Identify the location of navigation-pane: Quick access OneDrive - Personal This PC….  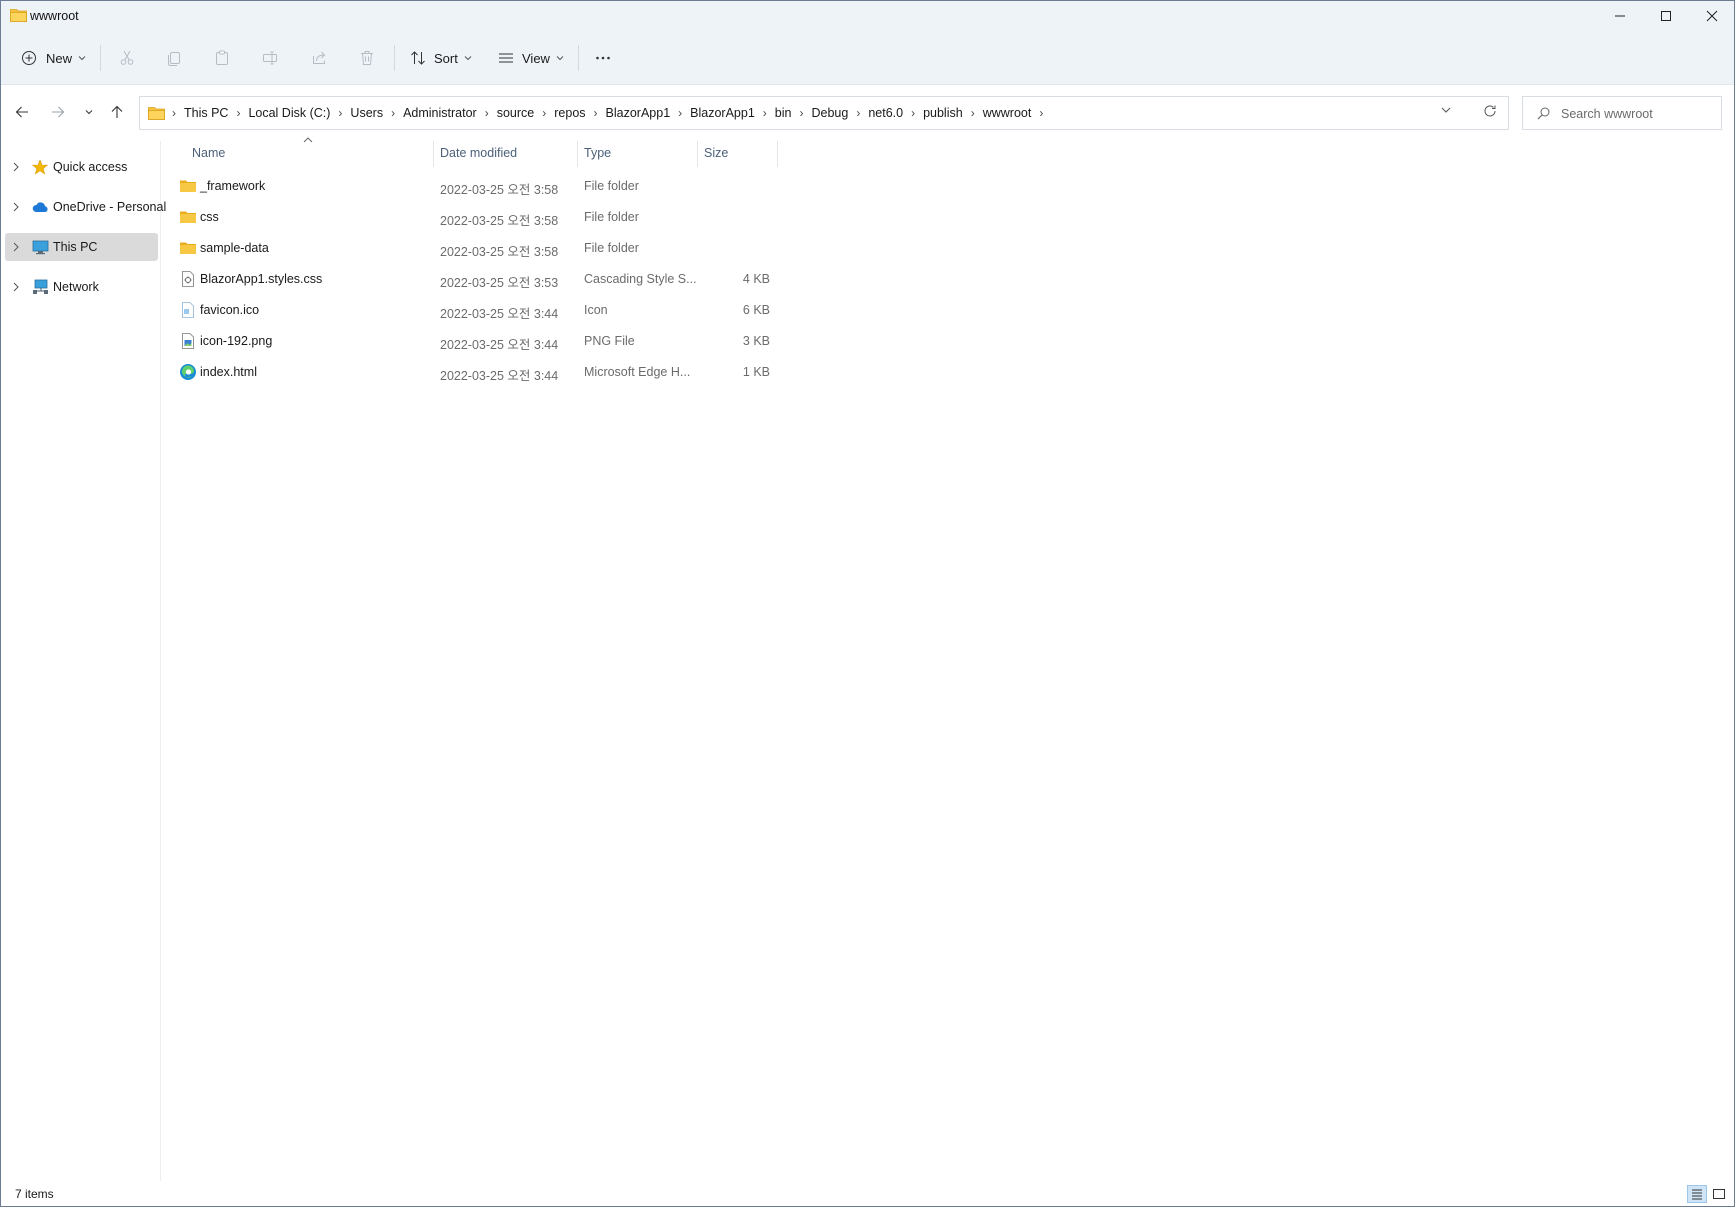
(83, 661).